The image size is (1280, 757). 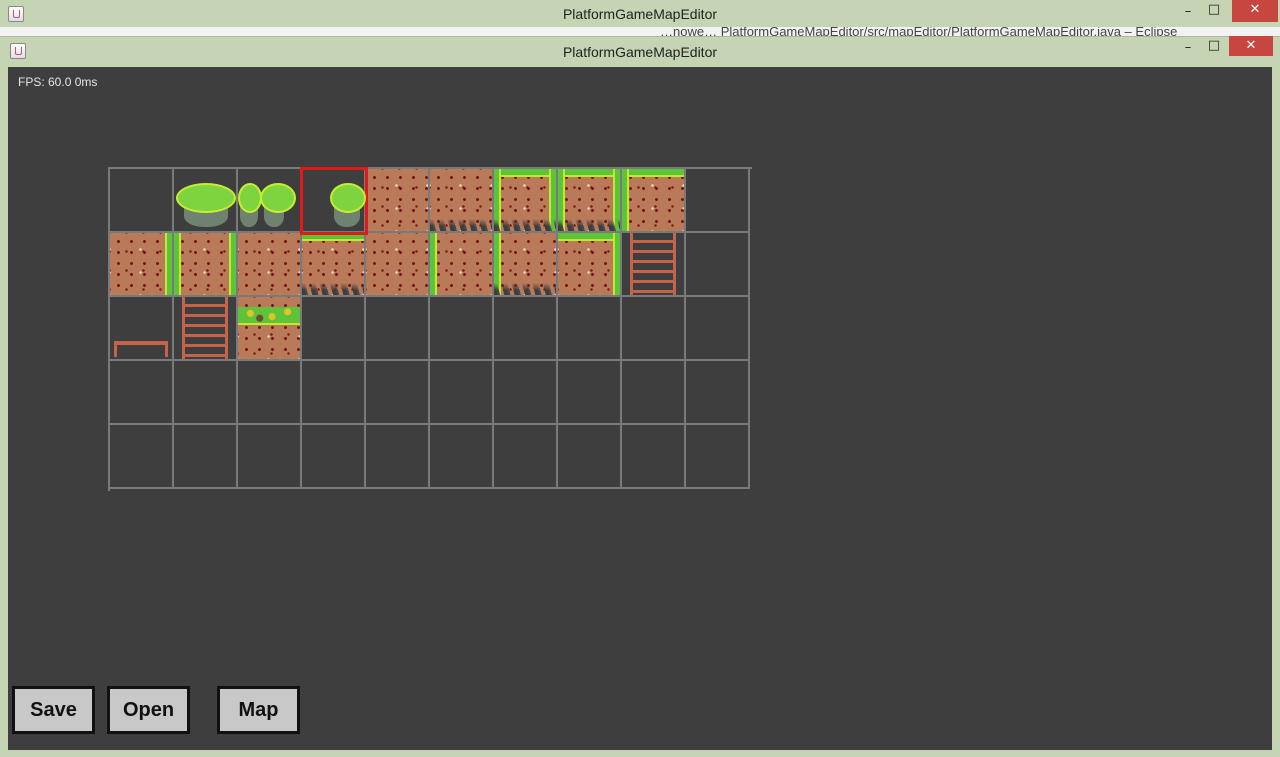 What do you see at coordinates (53, 710) in the screenshot?
I see `save-button: Save` at bounding box center [53, 710].